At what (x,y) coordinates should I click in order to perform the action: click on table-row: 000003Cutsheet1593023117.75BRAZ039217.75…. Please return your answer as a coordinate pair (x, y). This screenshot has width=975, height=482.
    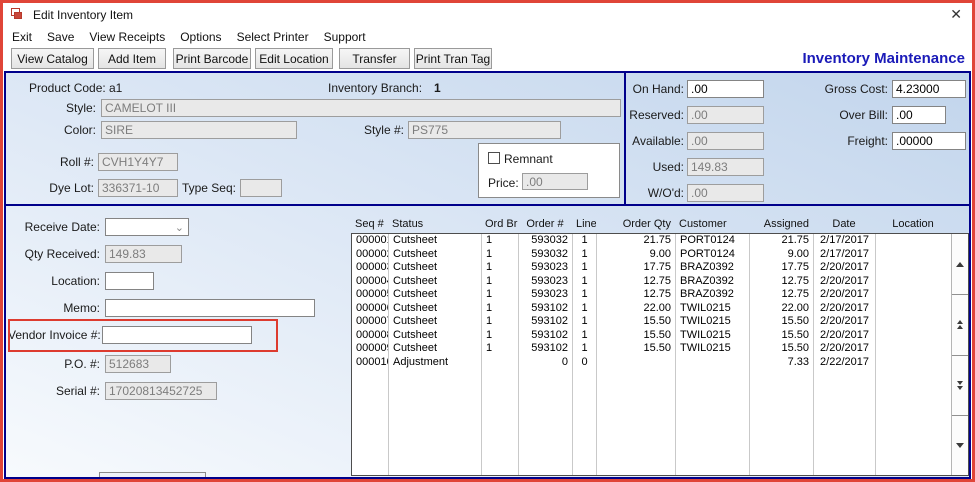
    Looking at the image, I should click on (660, 268).